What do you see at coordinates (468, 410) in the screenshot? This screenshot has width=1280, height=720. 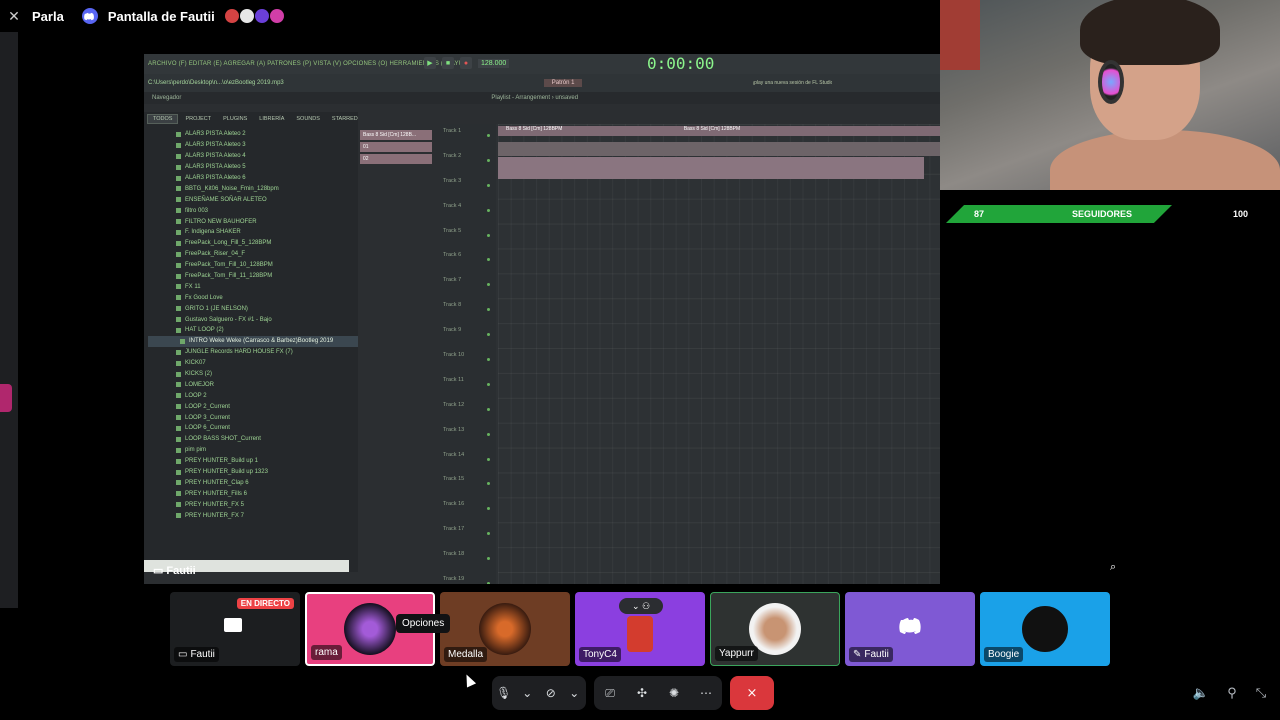 I see `track-header: Track 12` at bounding box center [468, 410].